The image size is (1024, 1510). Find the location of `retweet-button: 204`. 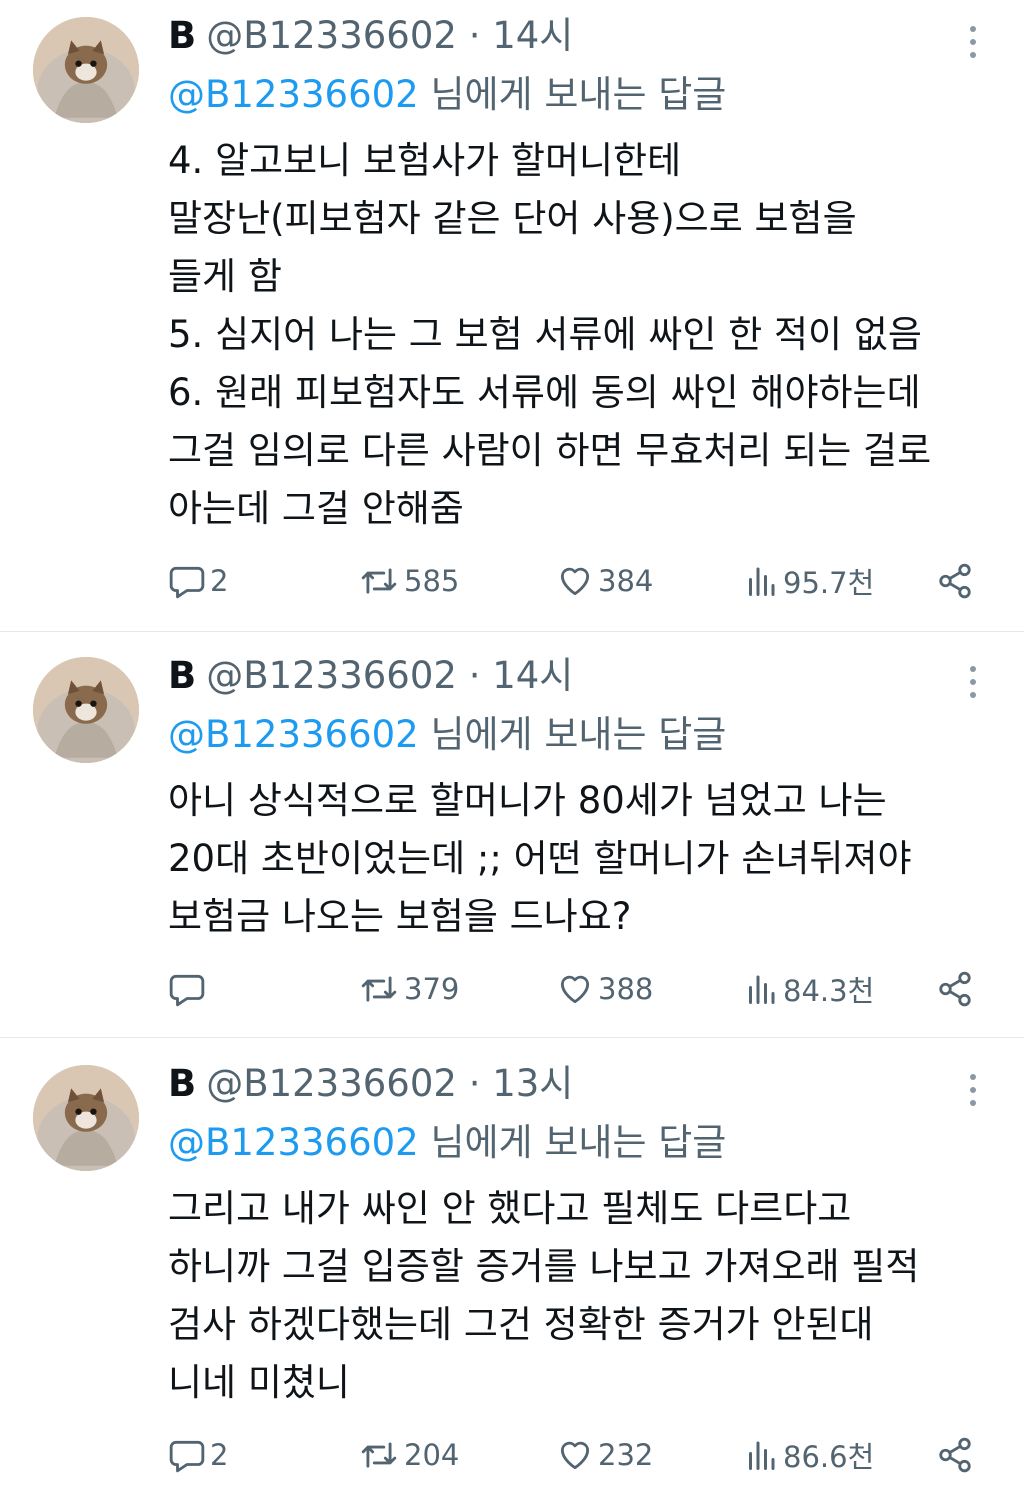

retweet-button: 204 is located at coordinates (408, 1455).